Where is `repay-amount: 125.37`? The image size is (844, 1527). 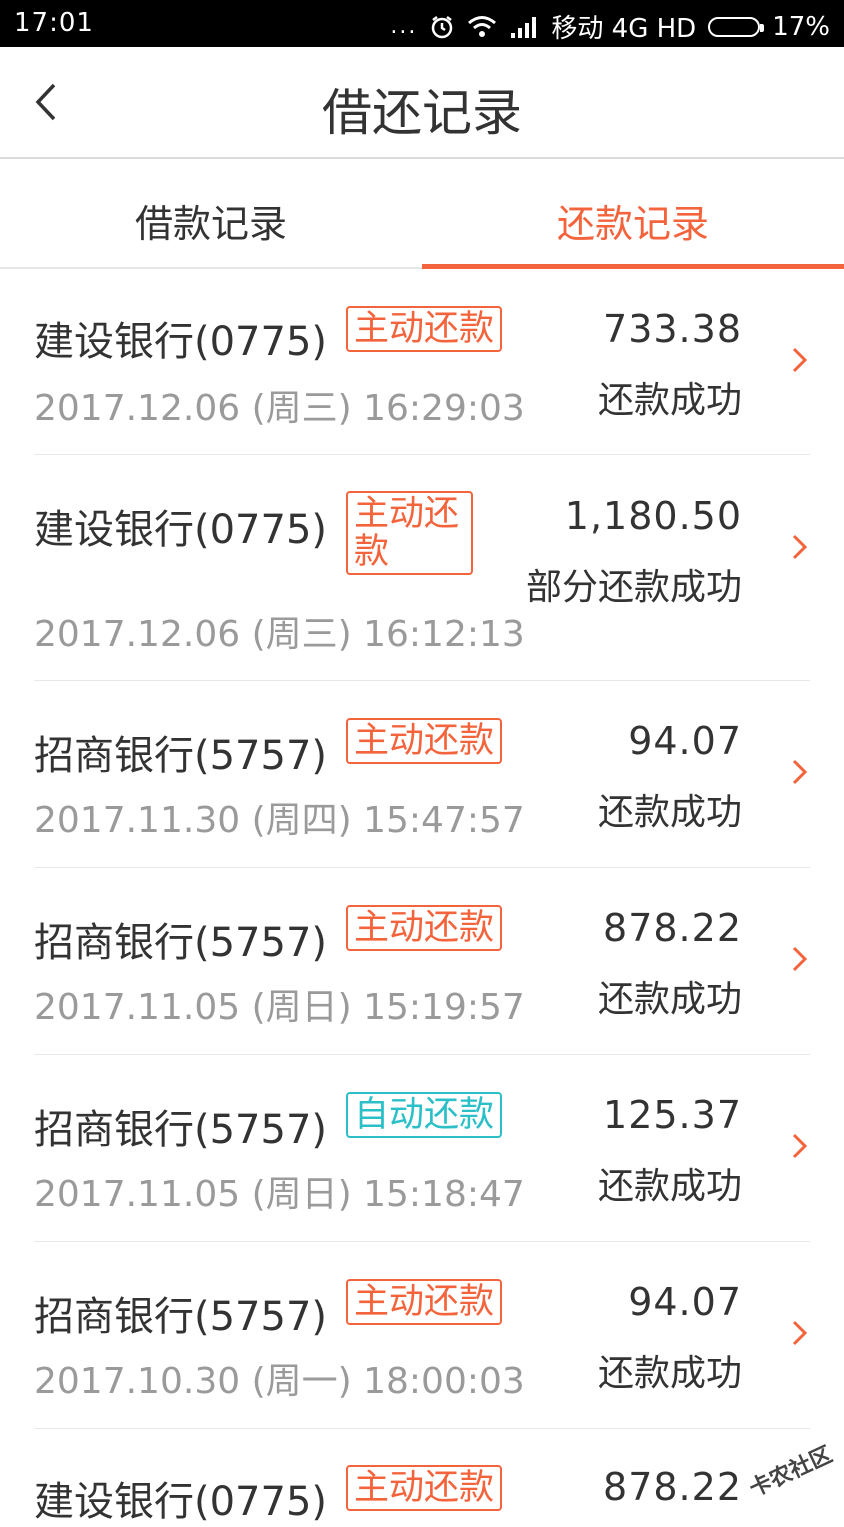
repay-amount: 125.37 is located at coordinates (672, 1115).